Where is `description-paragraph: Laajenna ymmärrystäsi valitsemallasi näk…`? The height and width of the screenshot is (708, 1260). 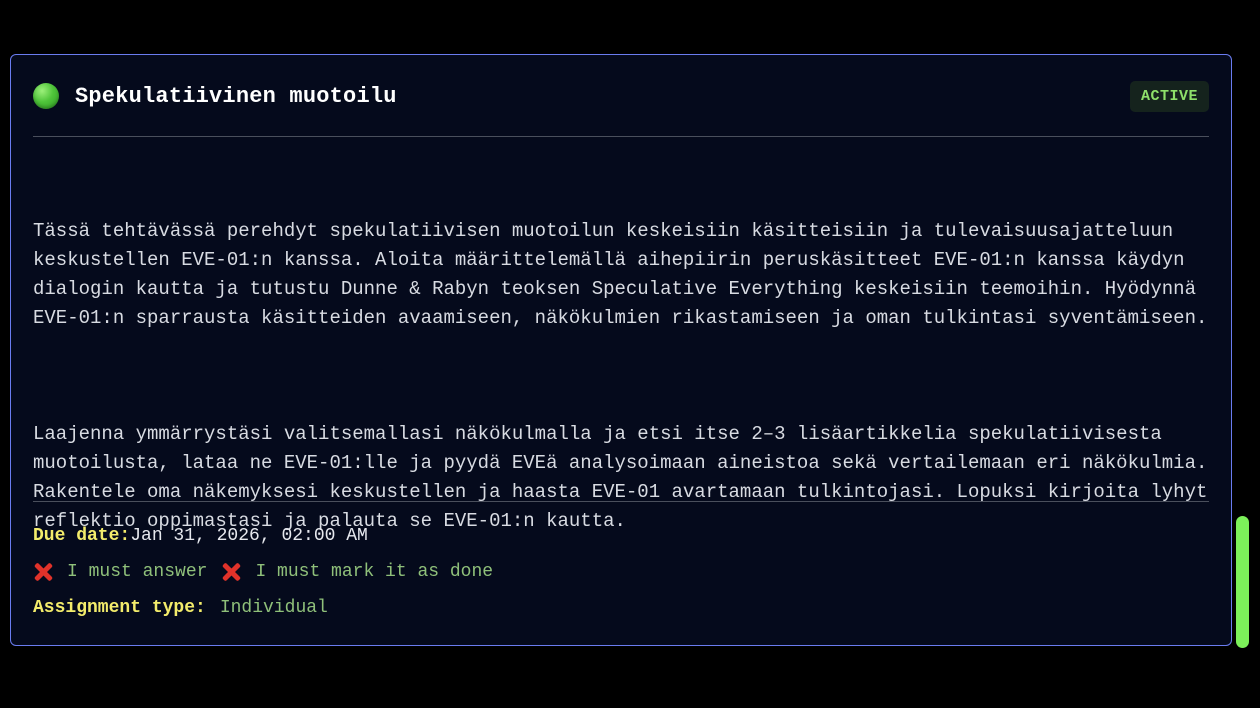 description-paragraph: Laajenna ymmärrystäsi valitsemallasi näk… is located at coordinates (626, 477).